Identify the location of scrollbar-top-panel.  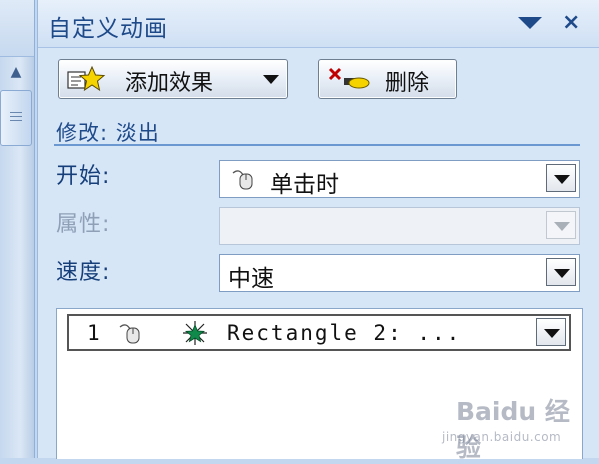
(17, 28).